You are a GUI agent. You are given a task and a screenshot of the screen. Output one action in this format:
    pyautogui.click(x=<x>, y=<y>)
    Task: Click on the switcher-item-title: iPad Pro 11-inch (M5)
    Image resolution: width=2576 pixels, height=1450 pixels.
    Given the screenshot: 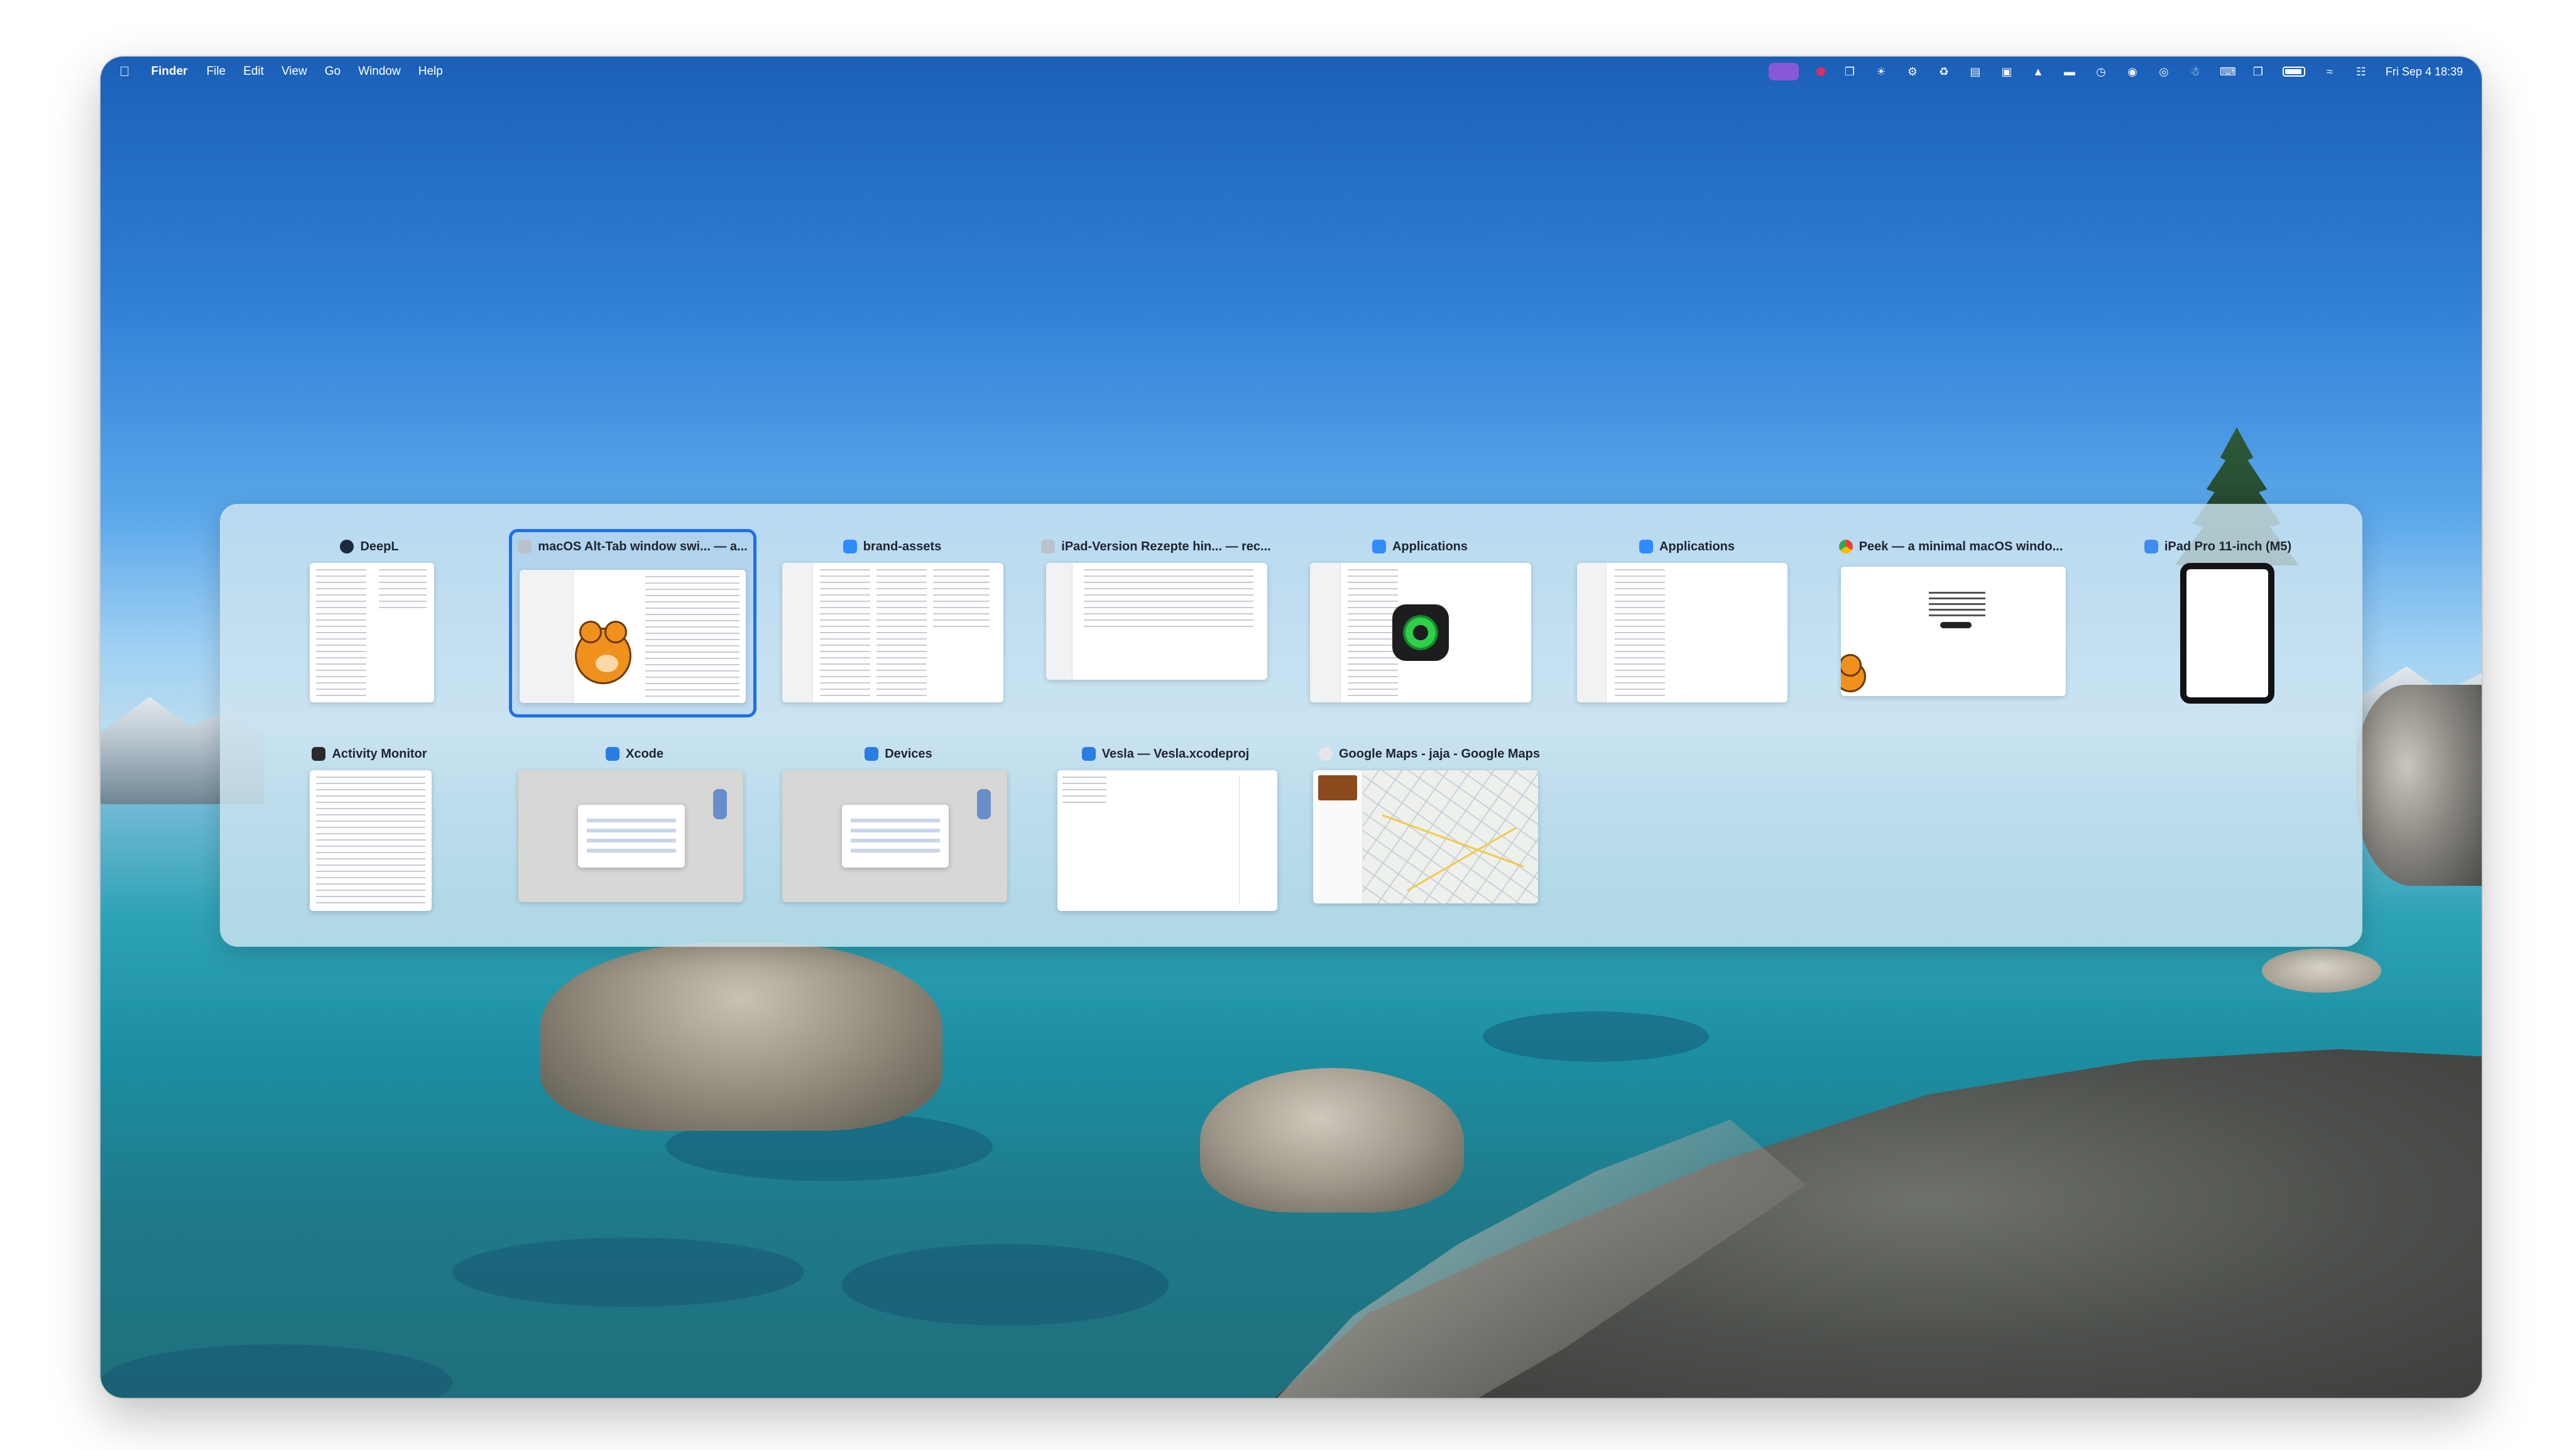 What is the action you would take?
    pyautogui.click(x=2217, y=546)
    